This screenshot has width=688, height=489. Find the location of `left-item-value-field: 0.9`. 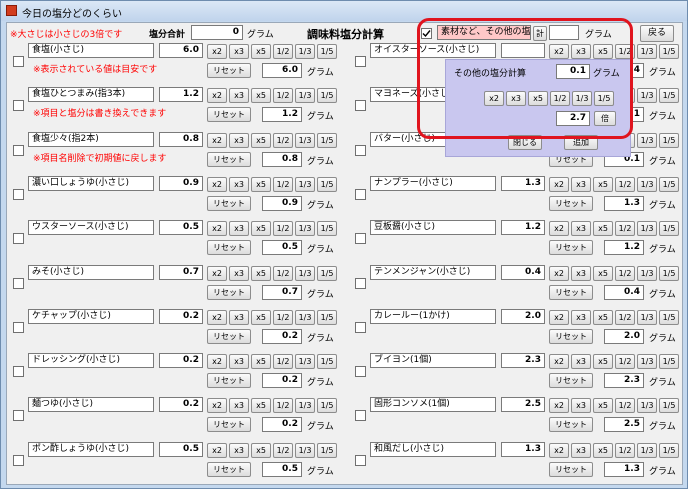

left-item-value-field: 0.9 is located at coordinates (181, 183).